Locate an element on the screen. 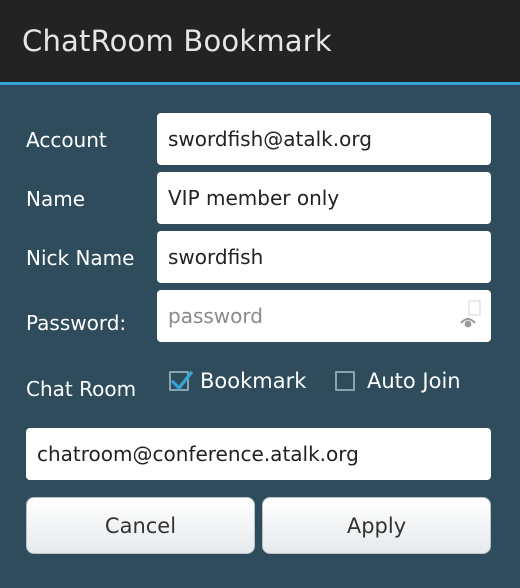  chat-room-label: Chat Room is located at coordinates (81, 389).